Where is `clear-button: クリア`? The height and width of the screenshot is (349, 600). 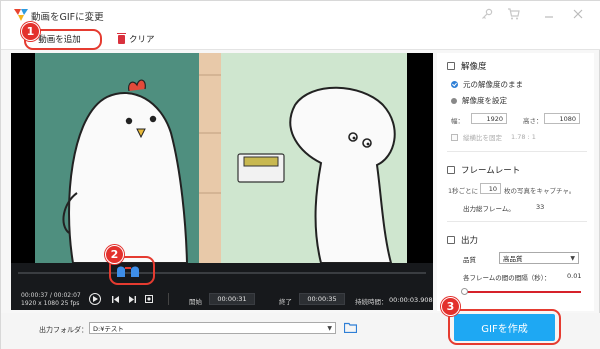
clear-button: クリア is located at coordinates (136, 39).